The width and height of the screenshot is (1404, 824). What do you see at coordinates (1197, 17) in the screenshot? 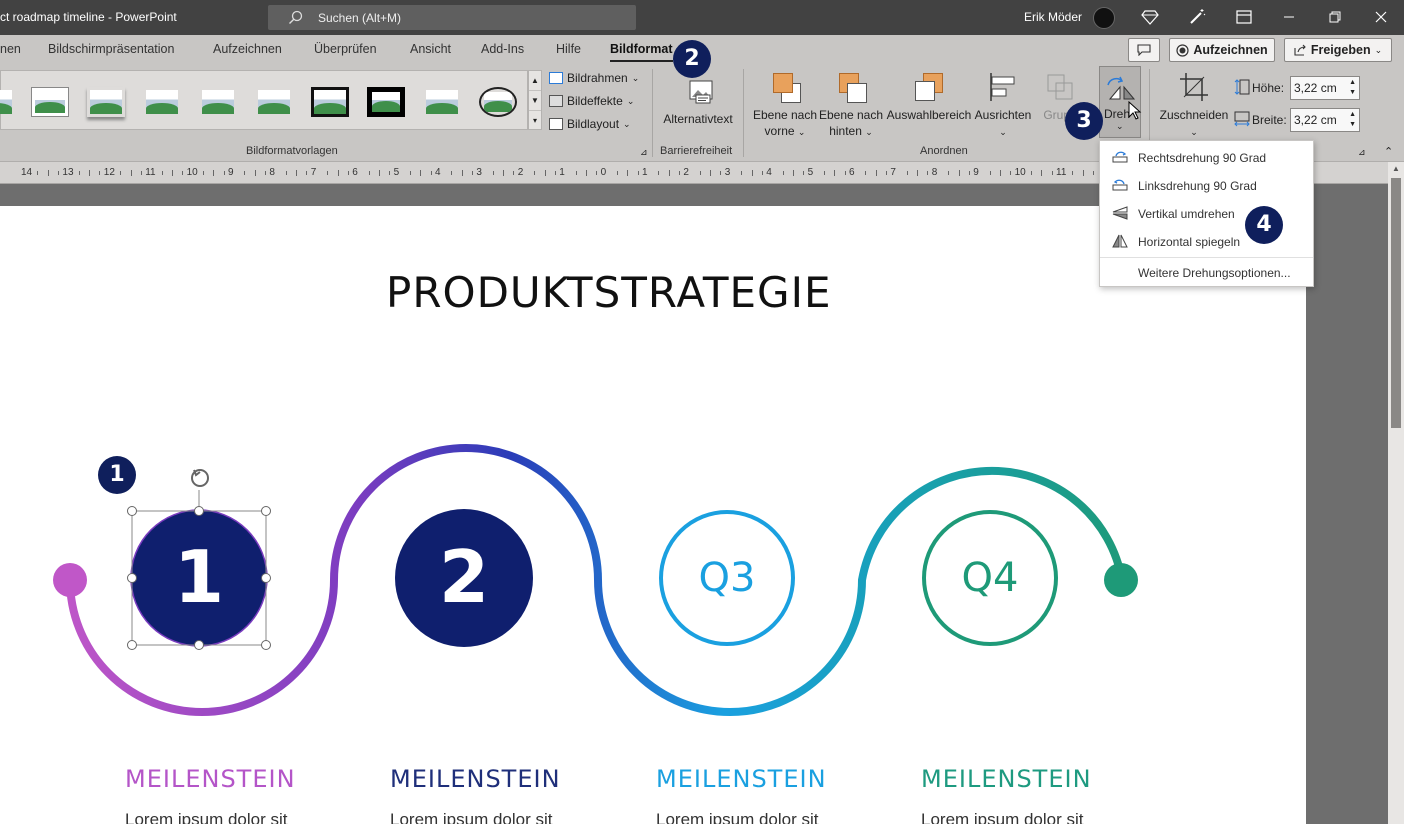
I see `magic-wand-icon` at bounding box center [1197, 17].